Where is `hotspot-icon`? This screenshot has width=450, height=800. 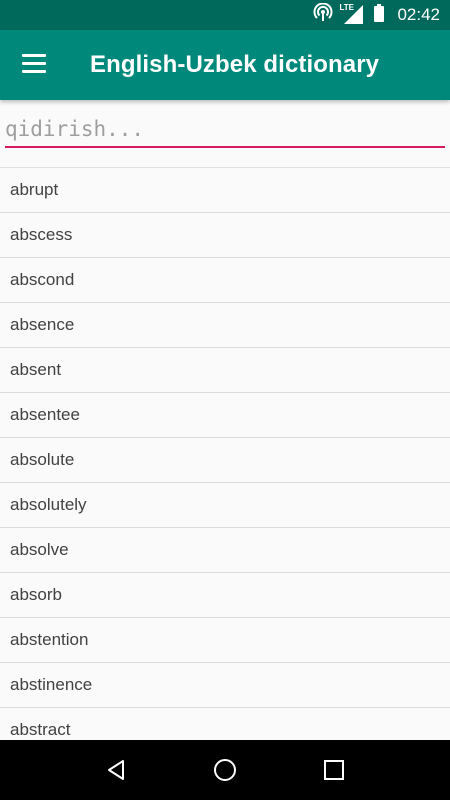 hotspot-icon is located at coordinates (323, 14).